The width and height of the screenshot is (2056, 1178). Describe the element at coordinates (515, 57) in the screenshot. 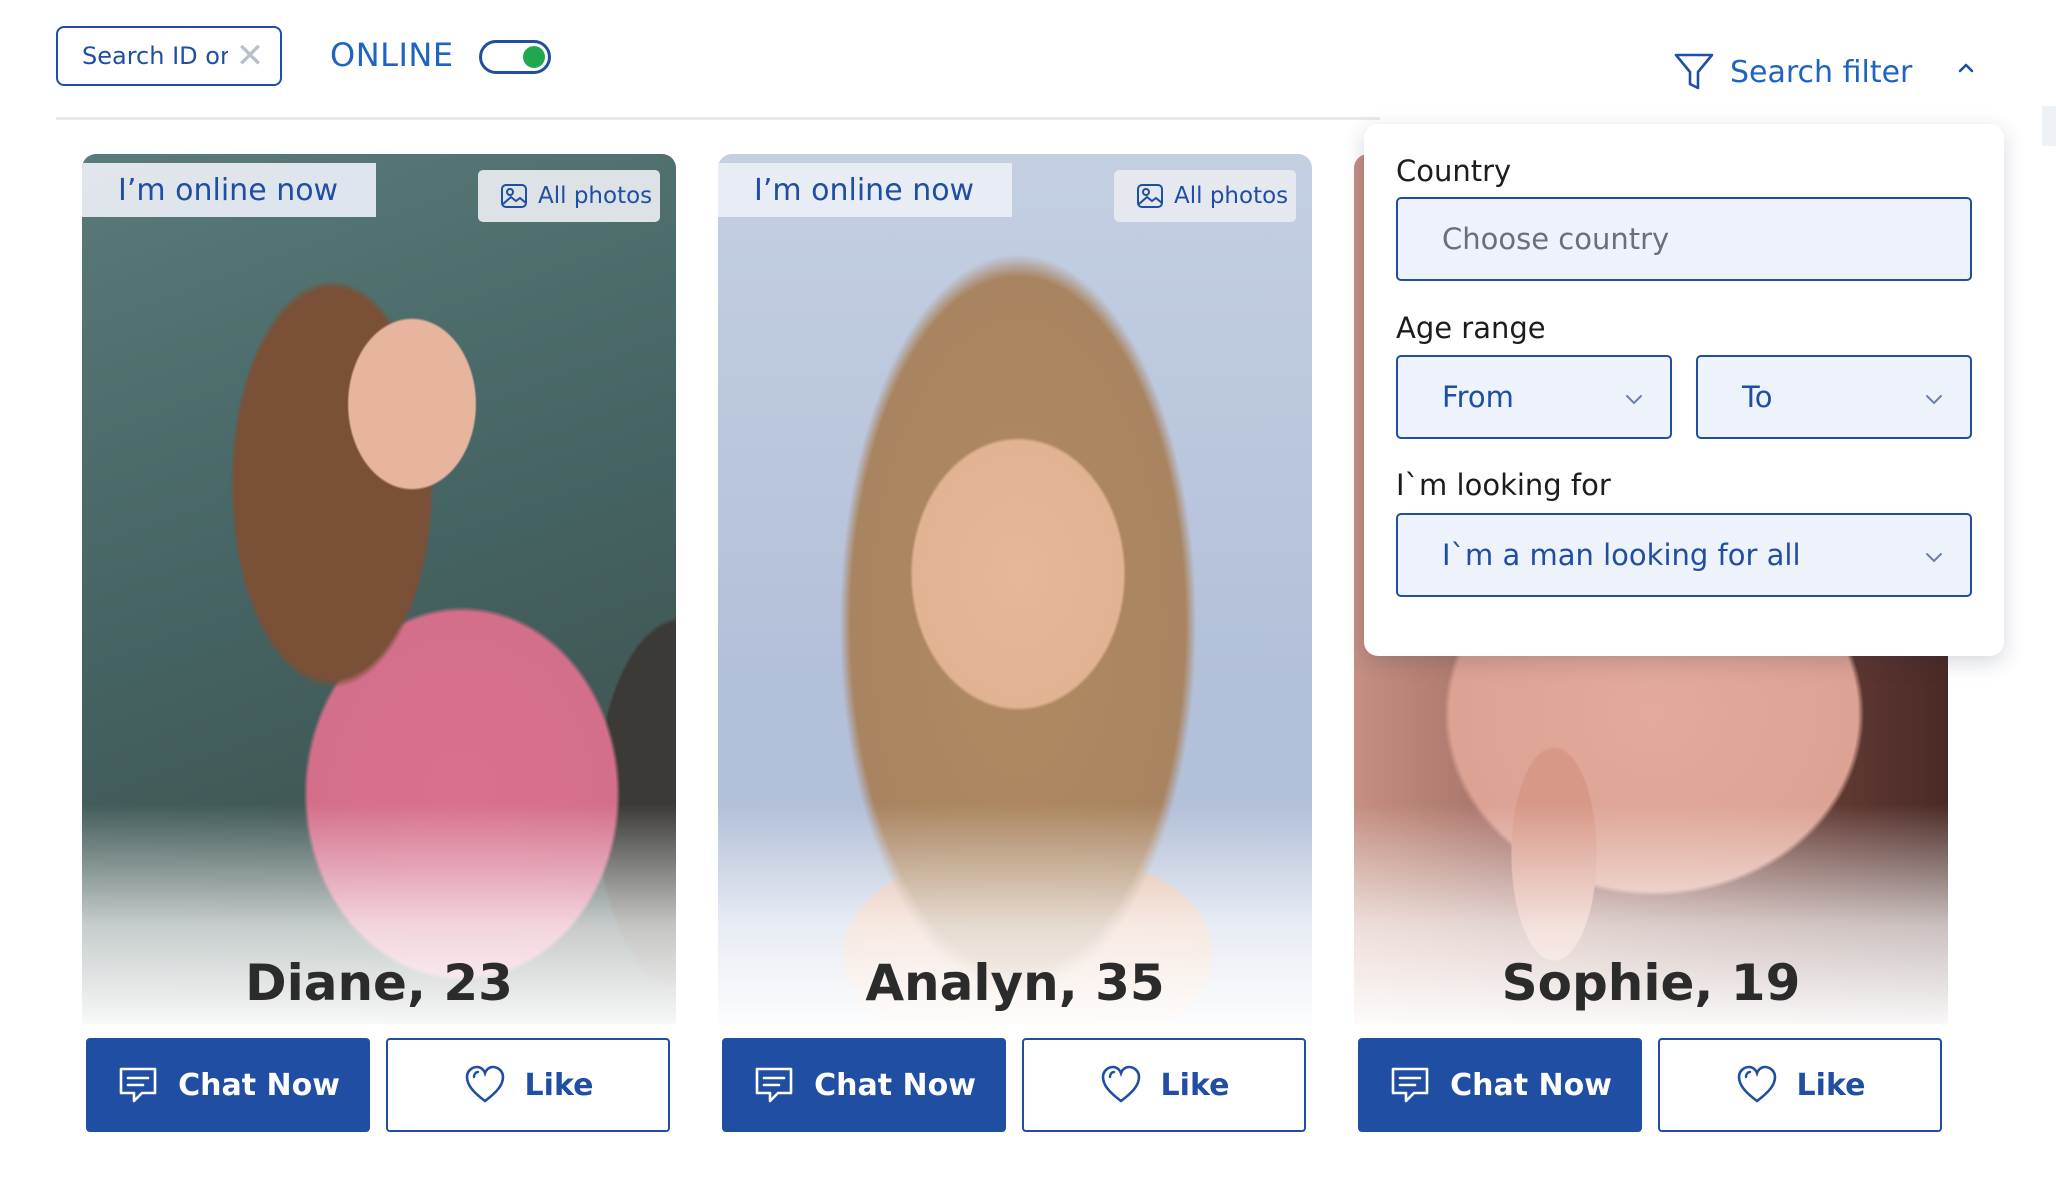

I see `online-toggle` at that location.